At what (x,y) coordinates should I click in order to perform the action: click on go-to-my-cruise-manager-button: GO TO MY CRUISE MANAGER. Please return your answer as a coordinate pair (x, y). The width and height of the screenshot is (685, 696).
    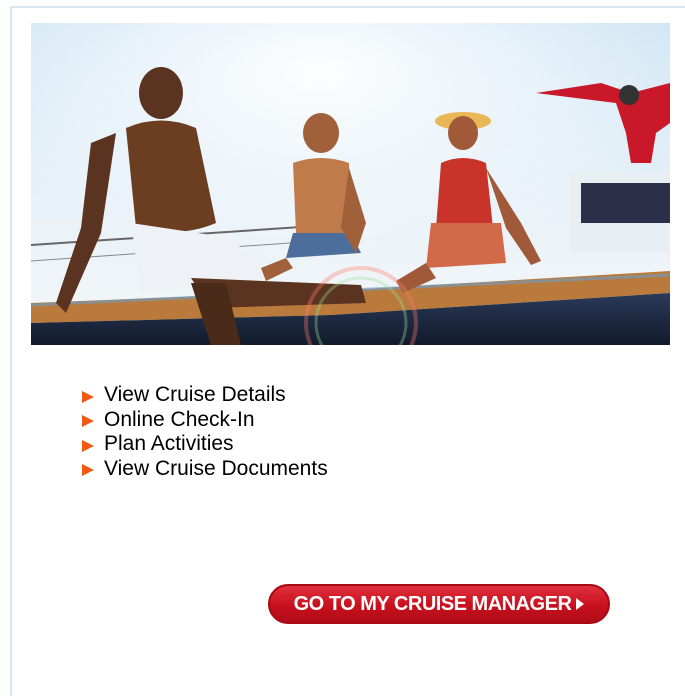
    Looking at the image, I should click on (439, 604).